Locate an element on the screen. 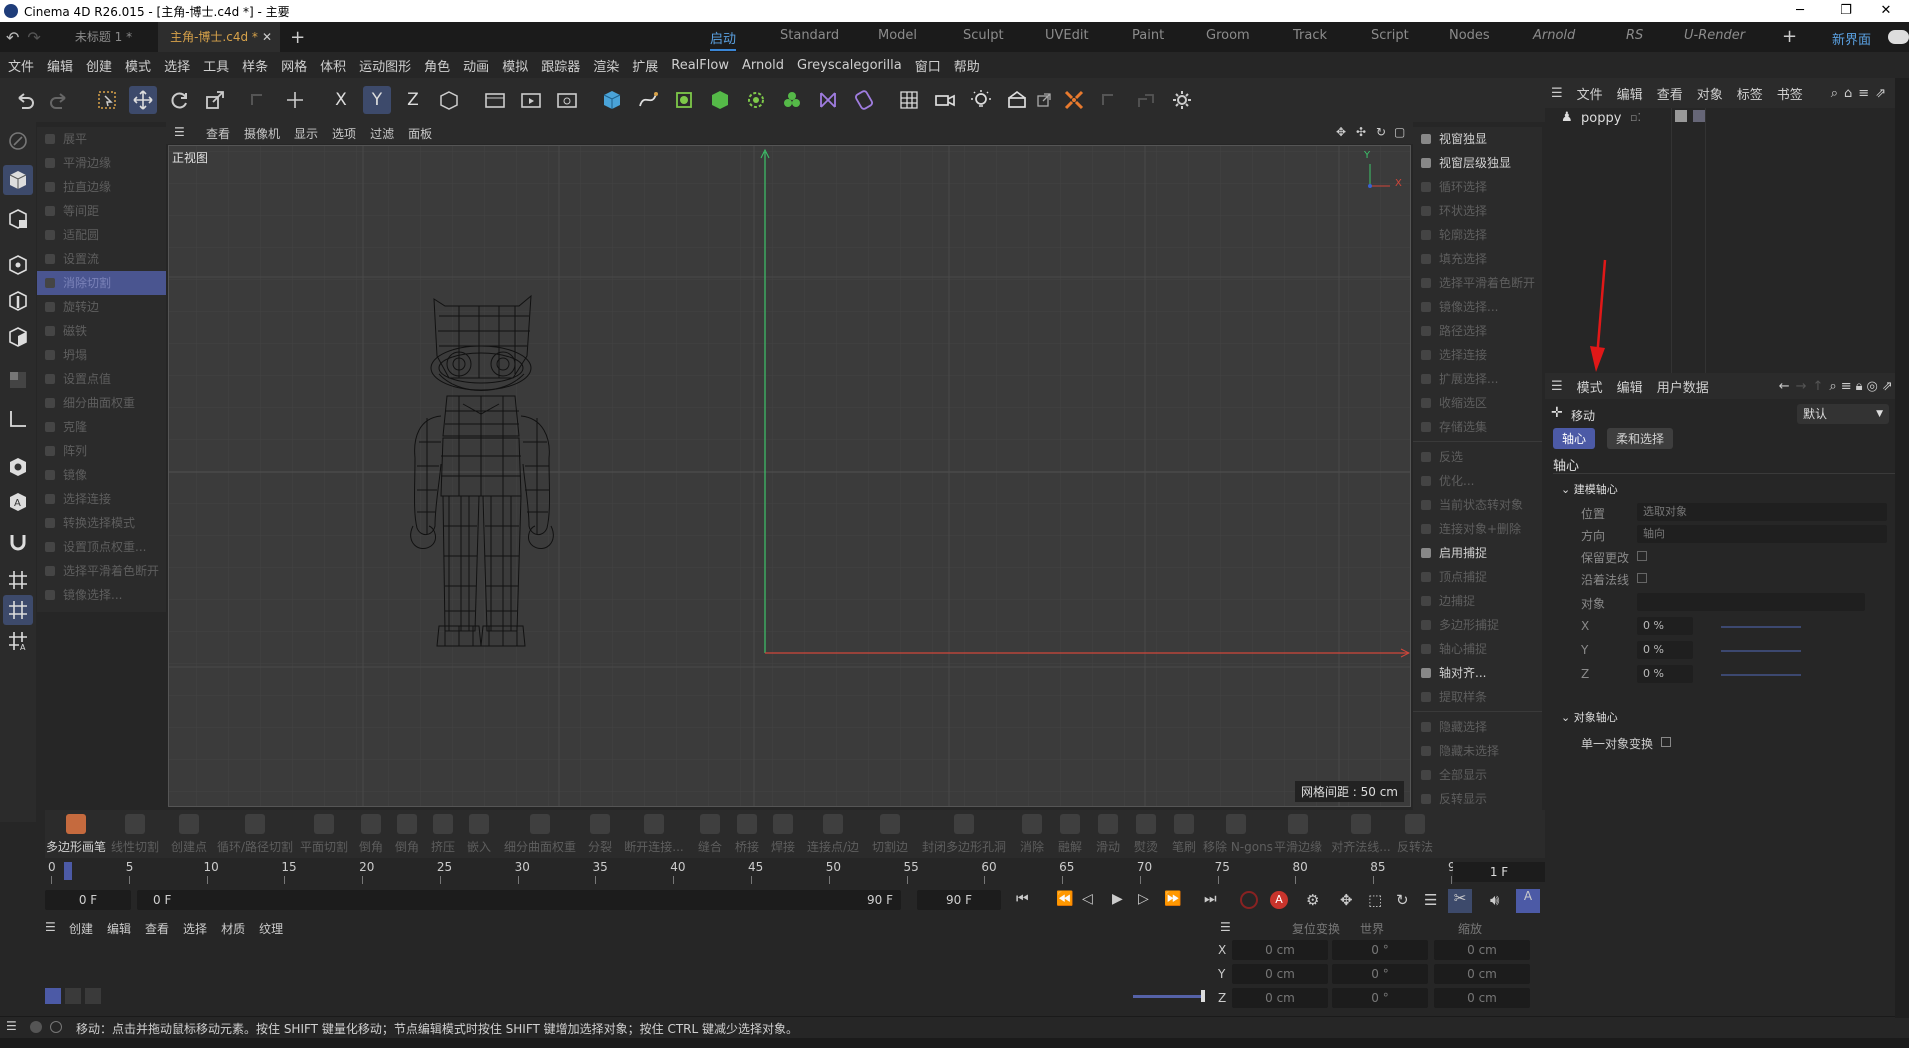 The image size is (1909, 1048). timeline-mode-icon: A is located at coordinates (1528, 901).